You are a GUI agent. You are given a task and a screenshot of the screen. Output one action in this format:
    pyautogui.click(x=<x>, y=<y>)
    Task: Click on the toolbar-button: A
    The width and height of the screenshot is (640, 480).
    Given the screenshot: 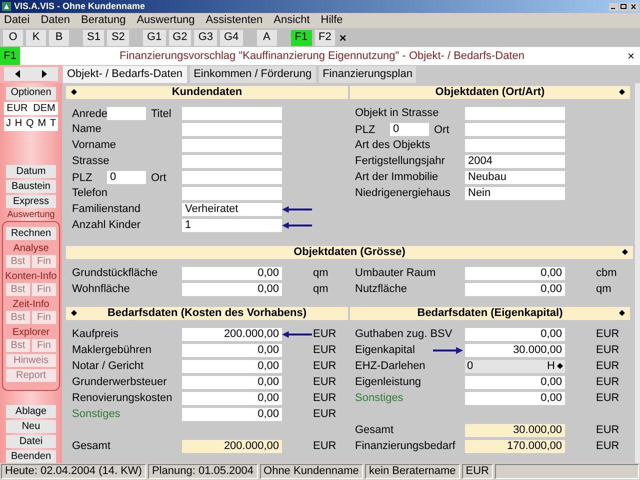 What is the action you would take?
    pyautogui.click(x=266, y=38)
    